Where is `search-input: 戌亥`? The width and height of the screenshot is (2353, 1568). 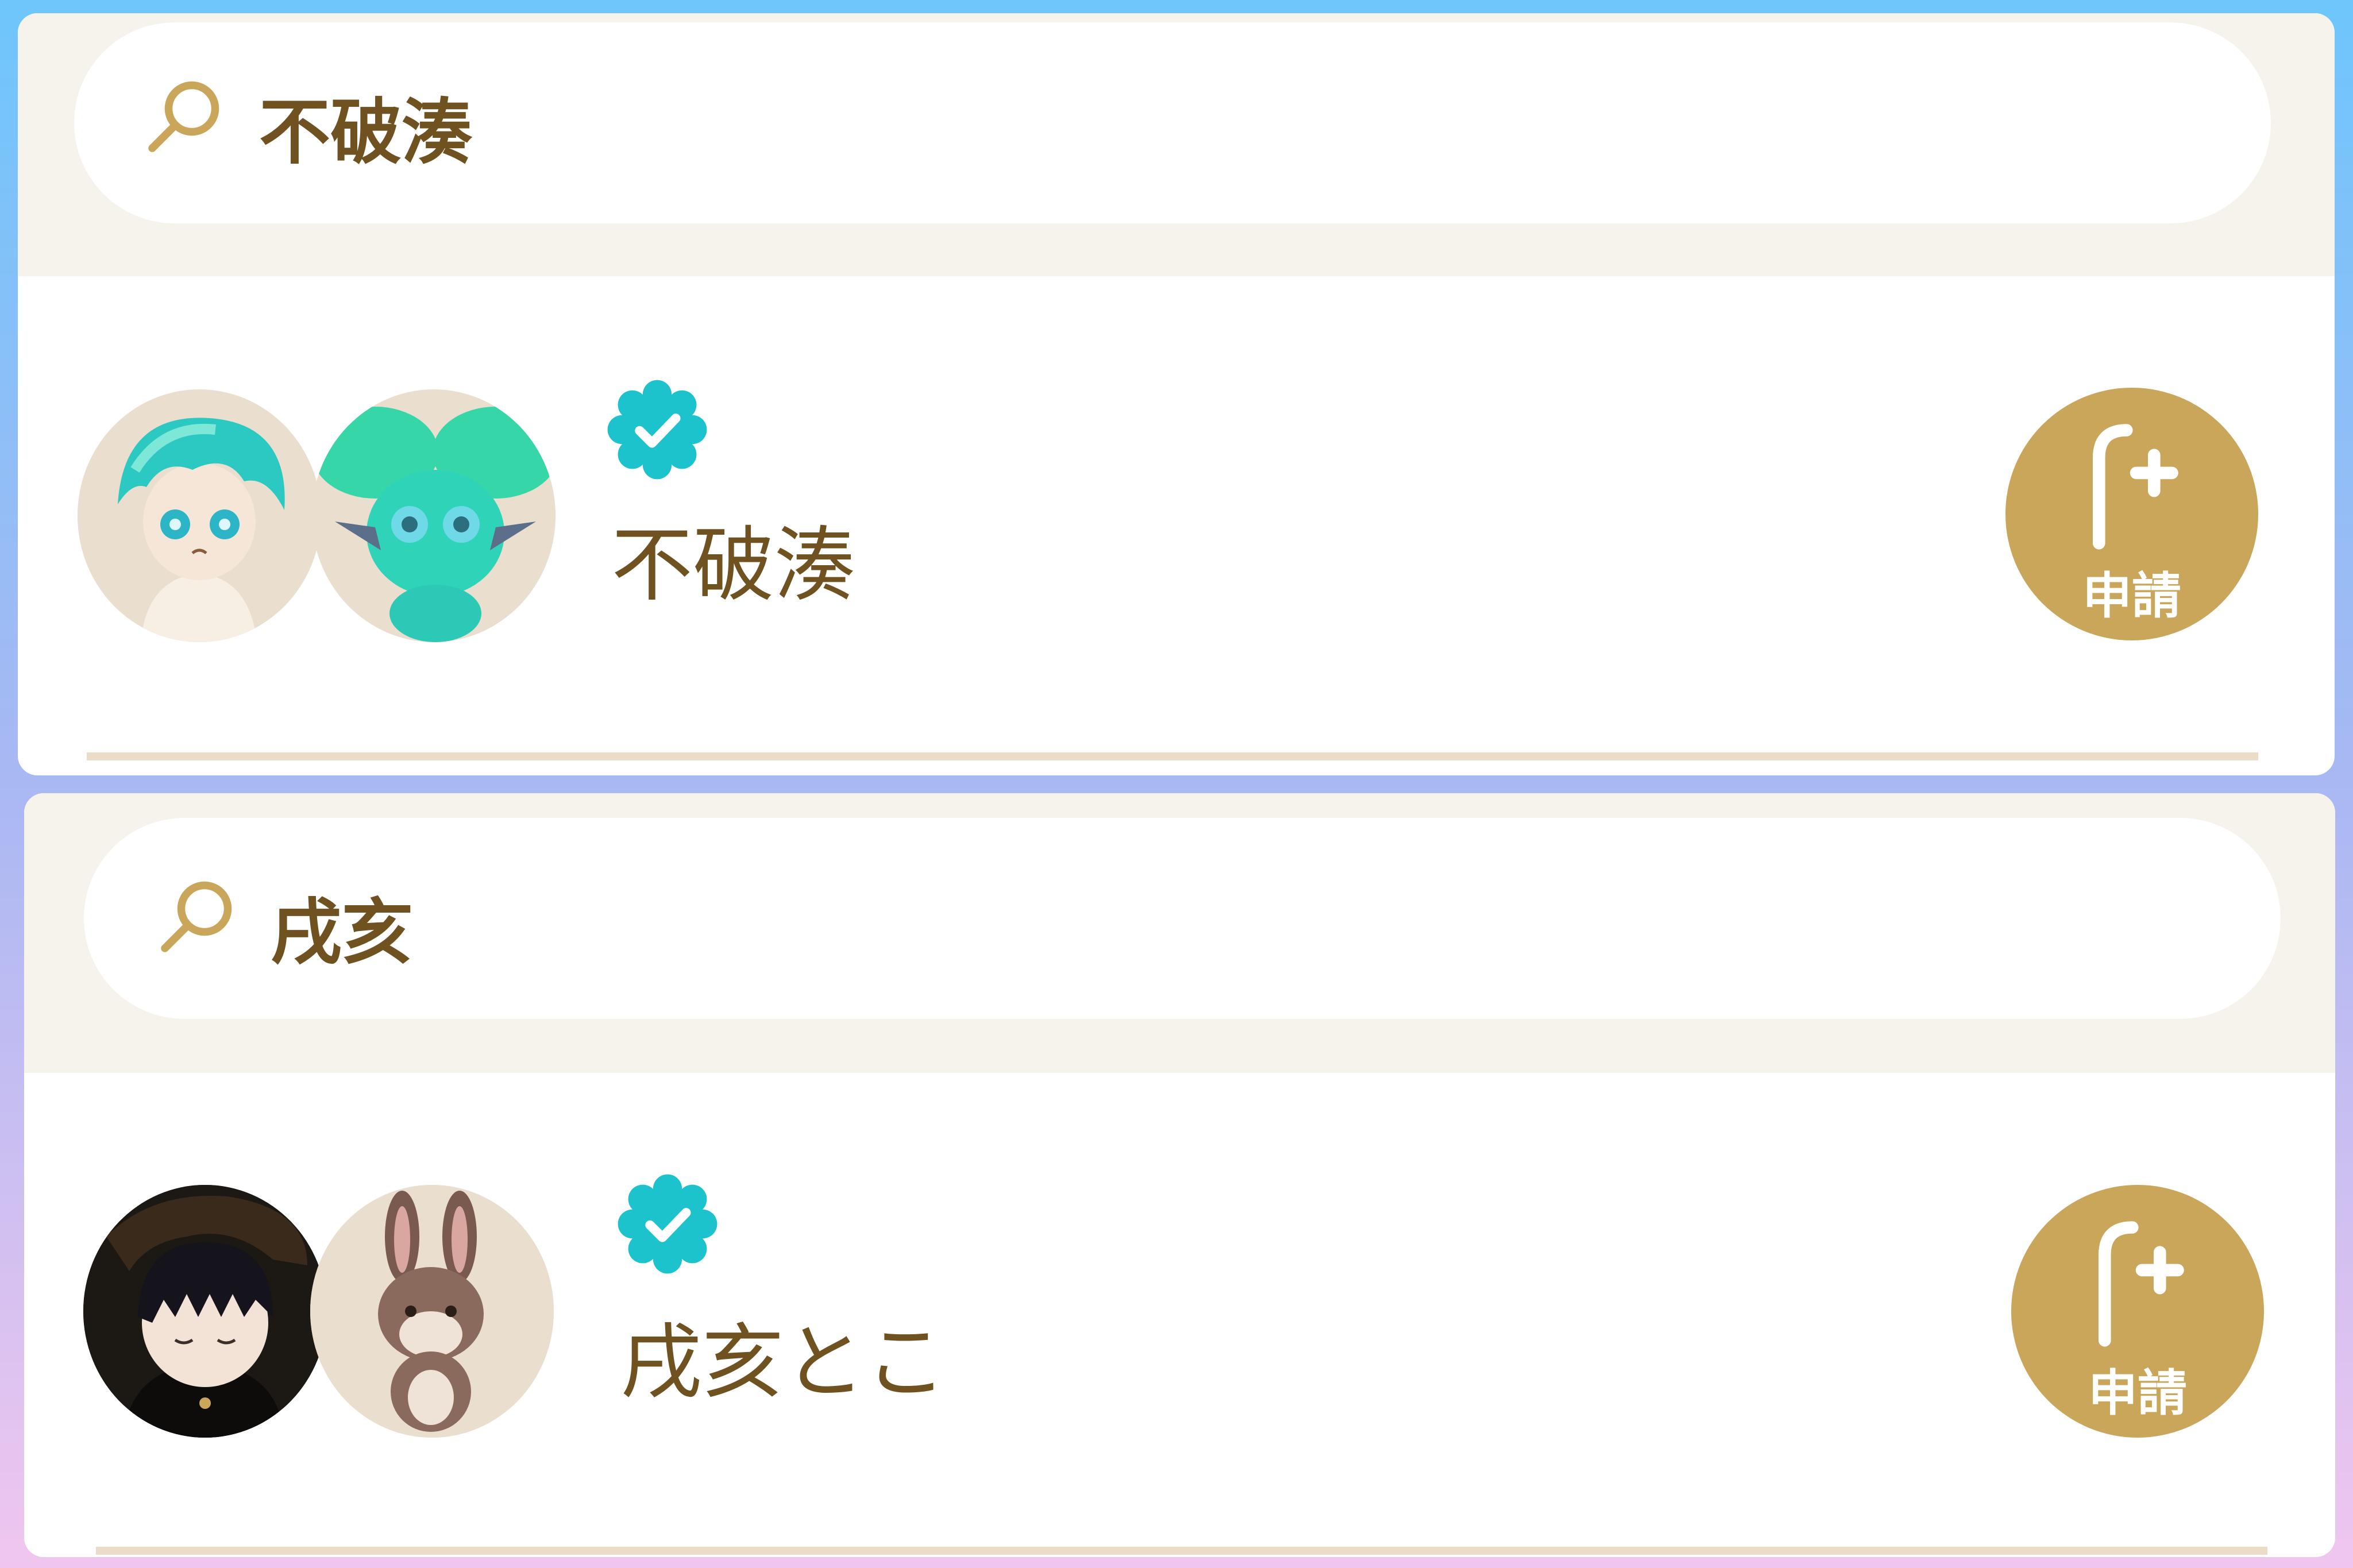 search-input: 戌亥 is located at coordinates (1182, 918).